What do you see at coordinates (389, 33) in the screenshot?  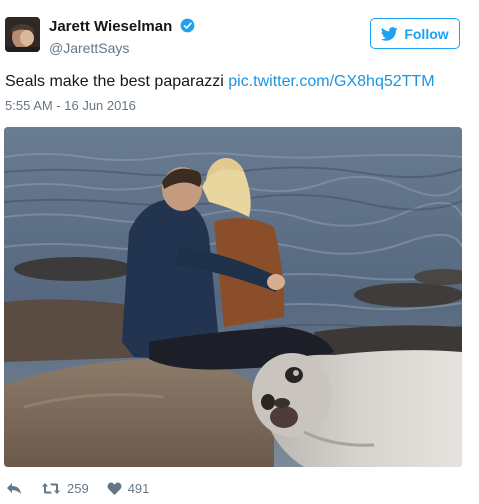 I see `twitter-bird-icon` at bounding box center [389, 33].